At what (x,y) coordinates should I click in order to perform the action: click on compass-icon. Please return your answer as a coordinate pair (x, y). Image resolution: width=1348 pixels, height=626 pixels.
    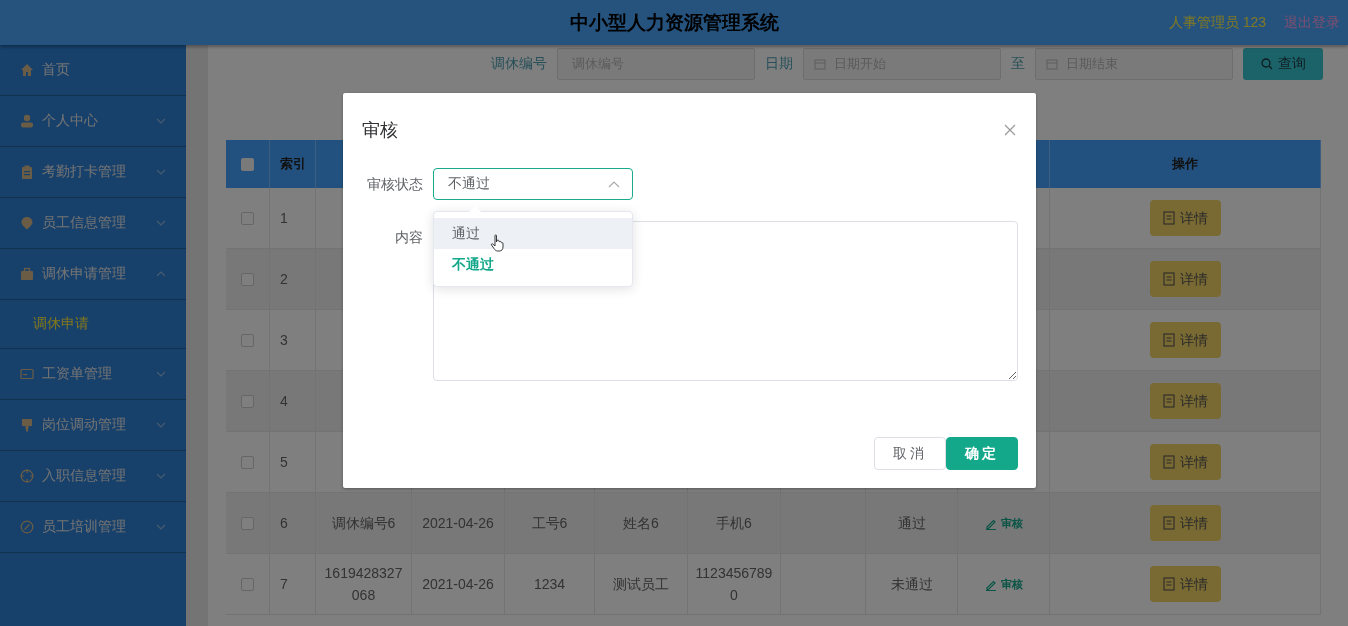
    Looking at the image, I should click on (27, 527).